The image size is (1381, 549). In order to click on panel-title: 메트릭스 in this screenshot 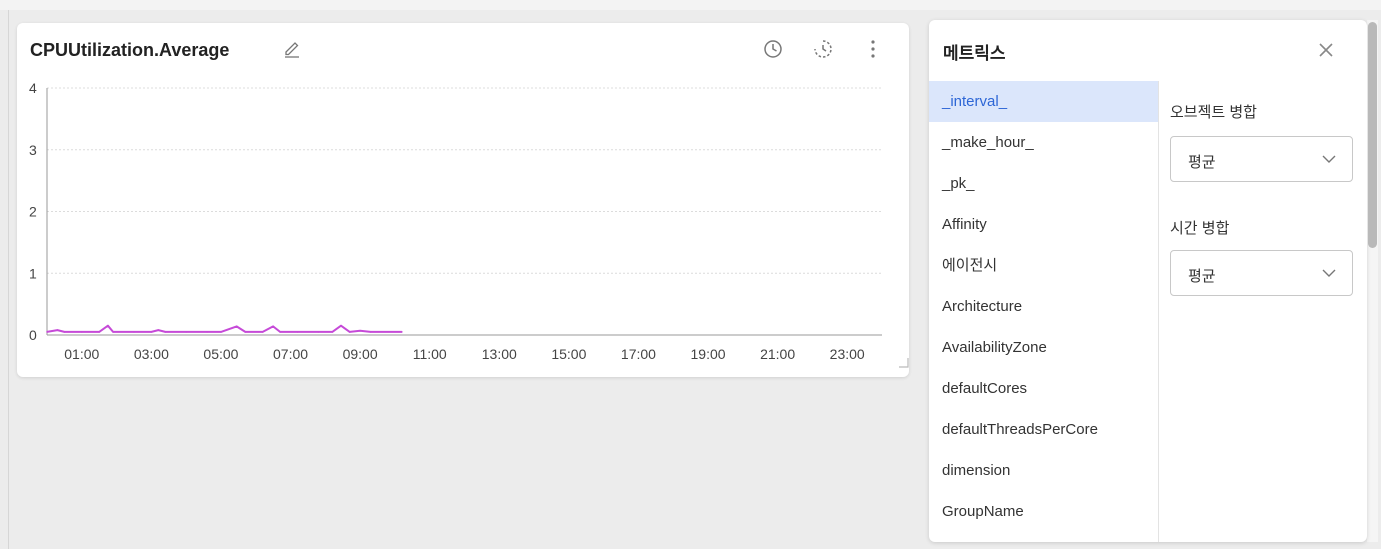, I will do `click(974, 53)`.